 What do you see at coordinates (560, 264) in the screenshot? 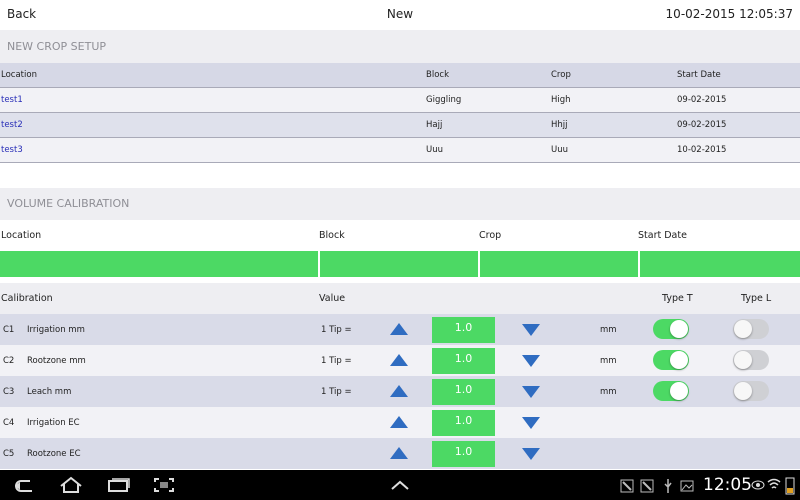
I see `selected-crop-cell` at bounding box center [560, 264].